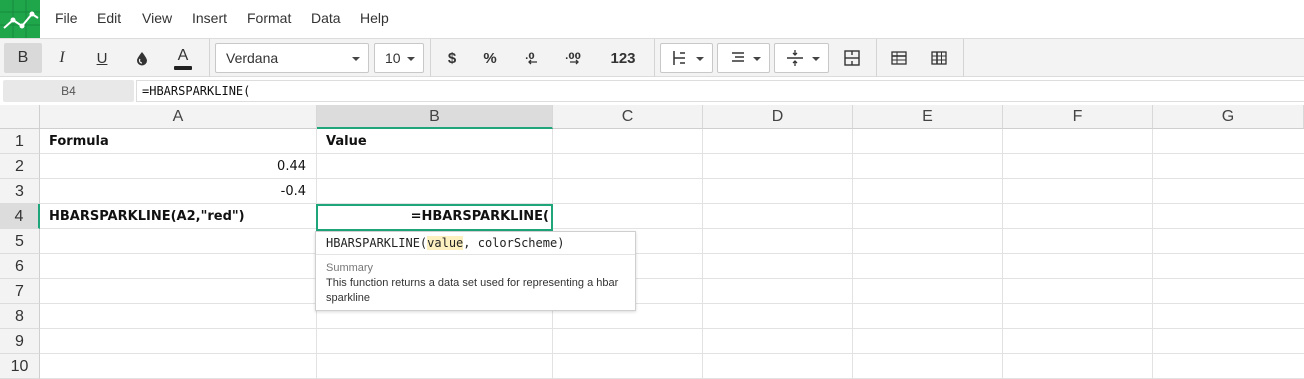 This screenshot has width=1304, height=379. What do you see at coordinates (20, 19) in the screenshot?
I see `app-logo-icon` at bounding box center [20, 19].